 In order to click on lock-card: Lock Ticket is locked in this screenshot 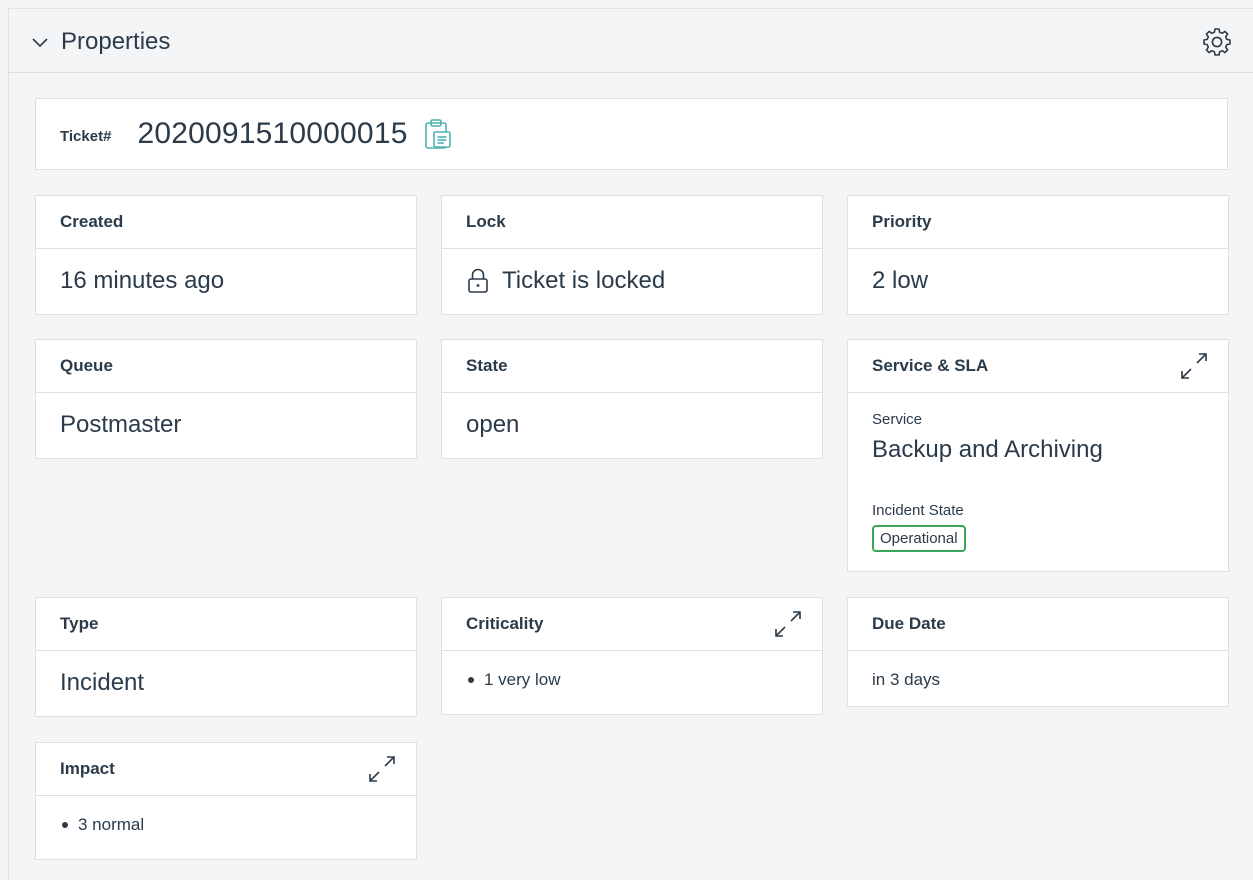, I will do `click(632, 255)`.